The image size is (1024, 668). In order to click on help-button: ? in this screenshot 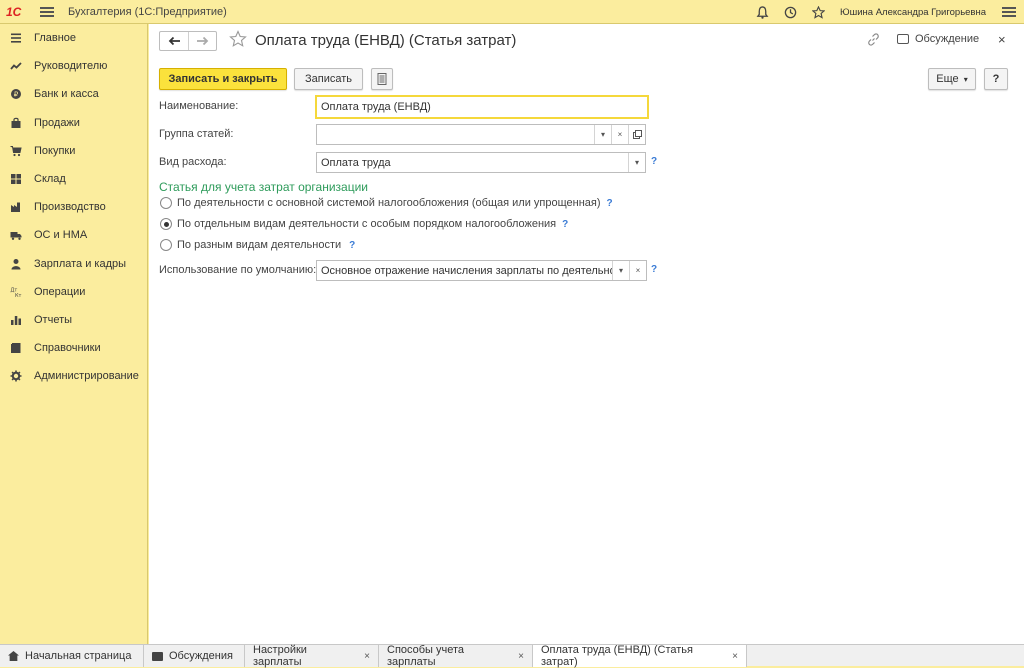, I will do `click(996, 79)`.